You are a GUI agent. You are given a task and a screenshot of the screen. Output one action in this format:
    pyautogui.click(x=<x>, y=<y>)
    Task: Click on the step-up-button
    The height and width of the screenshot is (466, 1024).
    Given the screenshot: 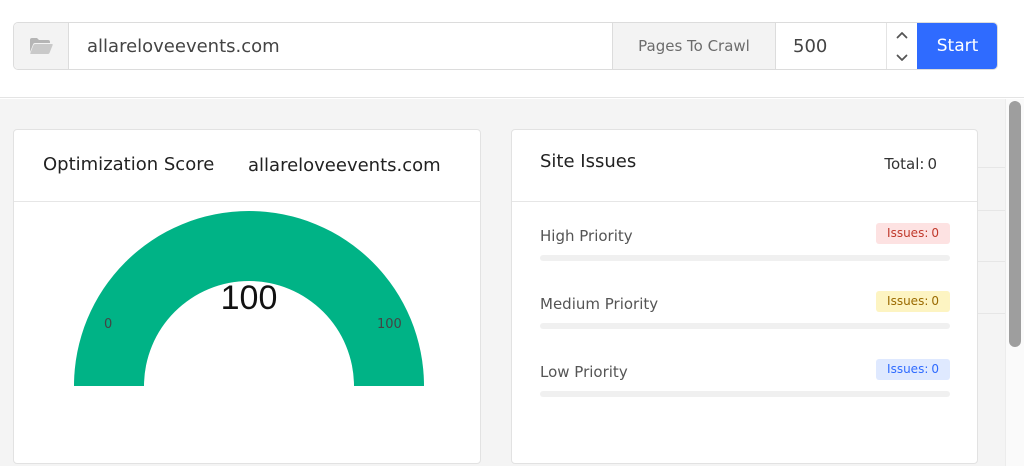 What is the action you would take?
    pyautogui.click(x=902, y=34)
    